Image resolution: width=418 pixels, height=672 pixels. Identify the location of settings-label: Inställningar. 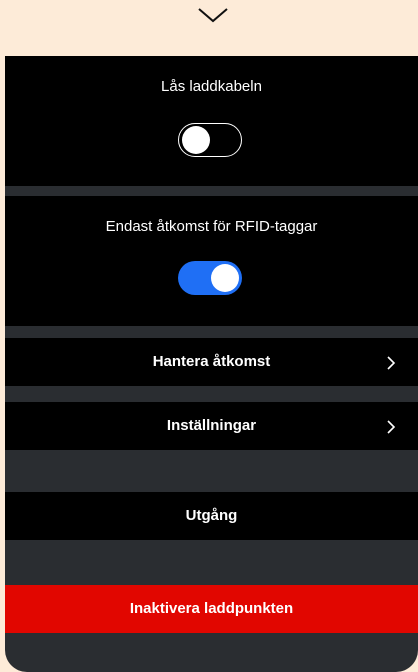
(211, 425).